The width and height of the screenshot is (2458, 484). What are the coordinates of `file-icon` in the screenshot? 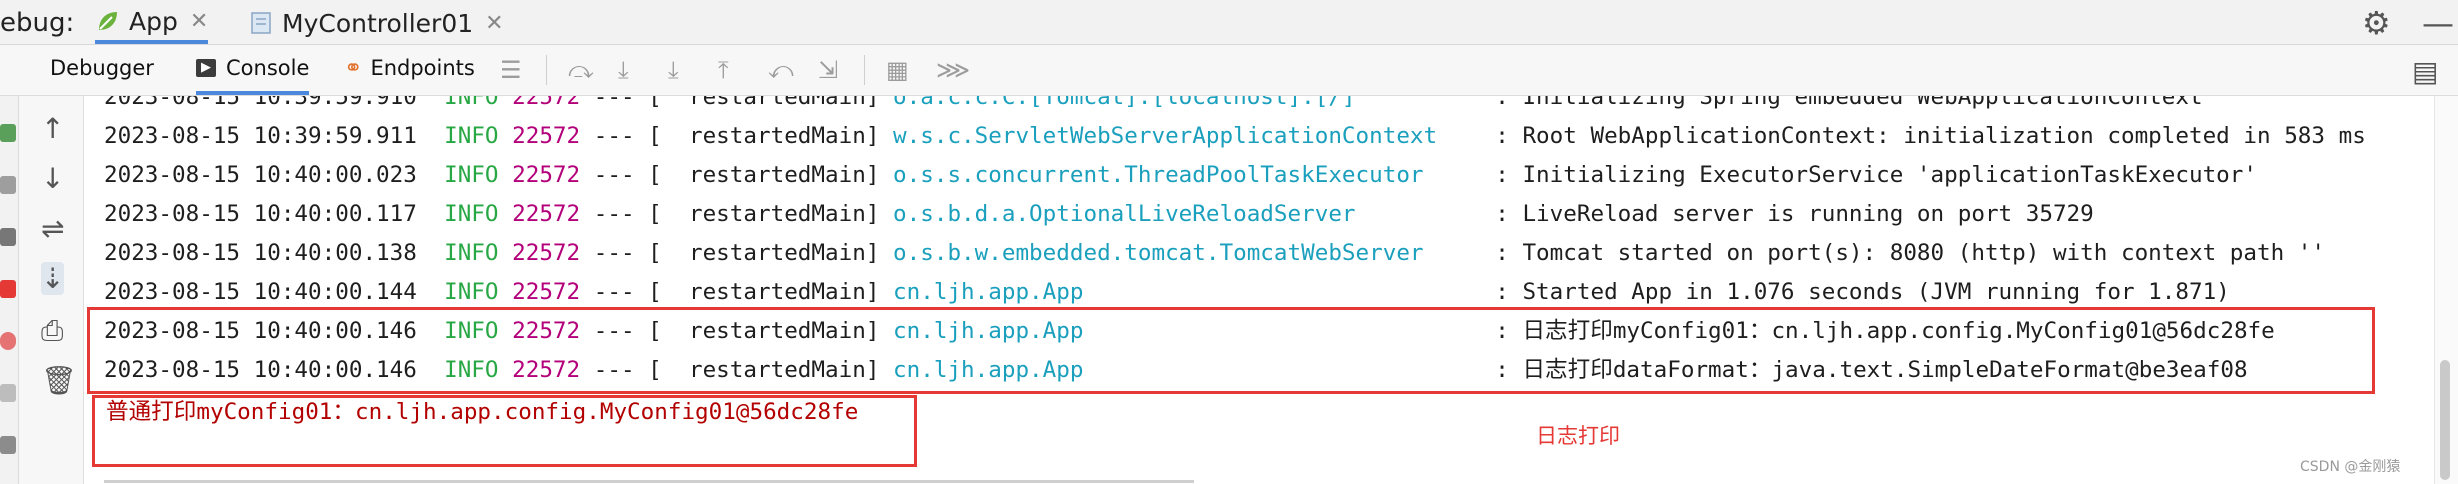 It's located at (261, 23).